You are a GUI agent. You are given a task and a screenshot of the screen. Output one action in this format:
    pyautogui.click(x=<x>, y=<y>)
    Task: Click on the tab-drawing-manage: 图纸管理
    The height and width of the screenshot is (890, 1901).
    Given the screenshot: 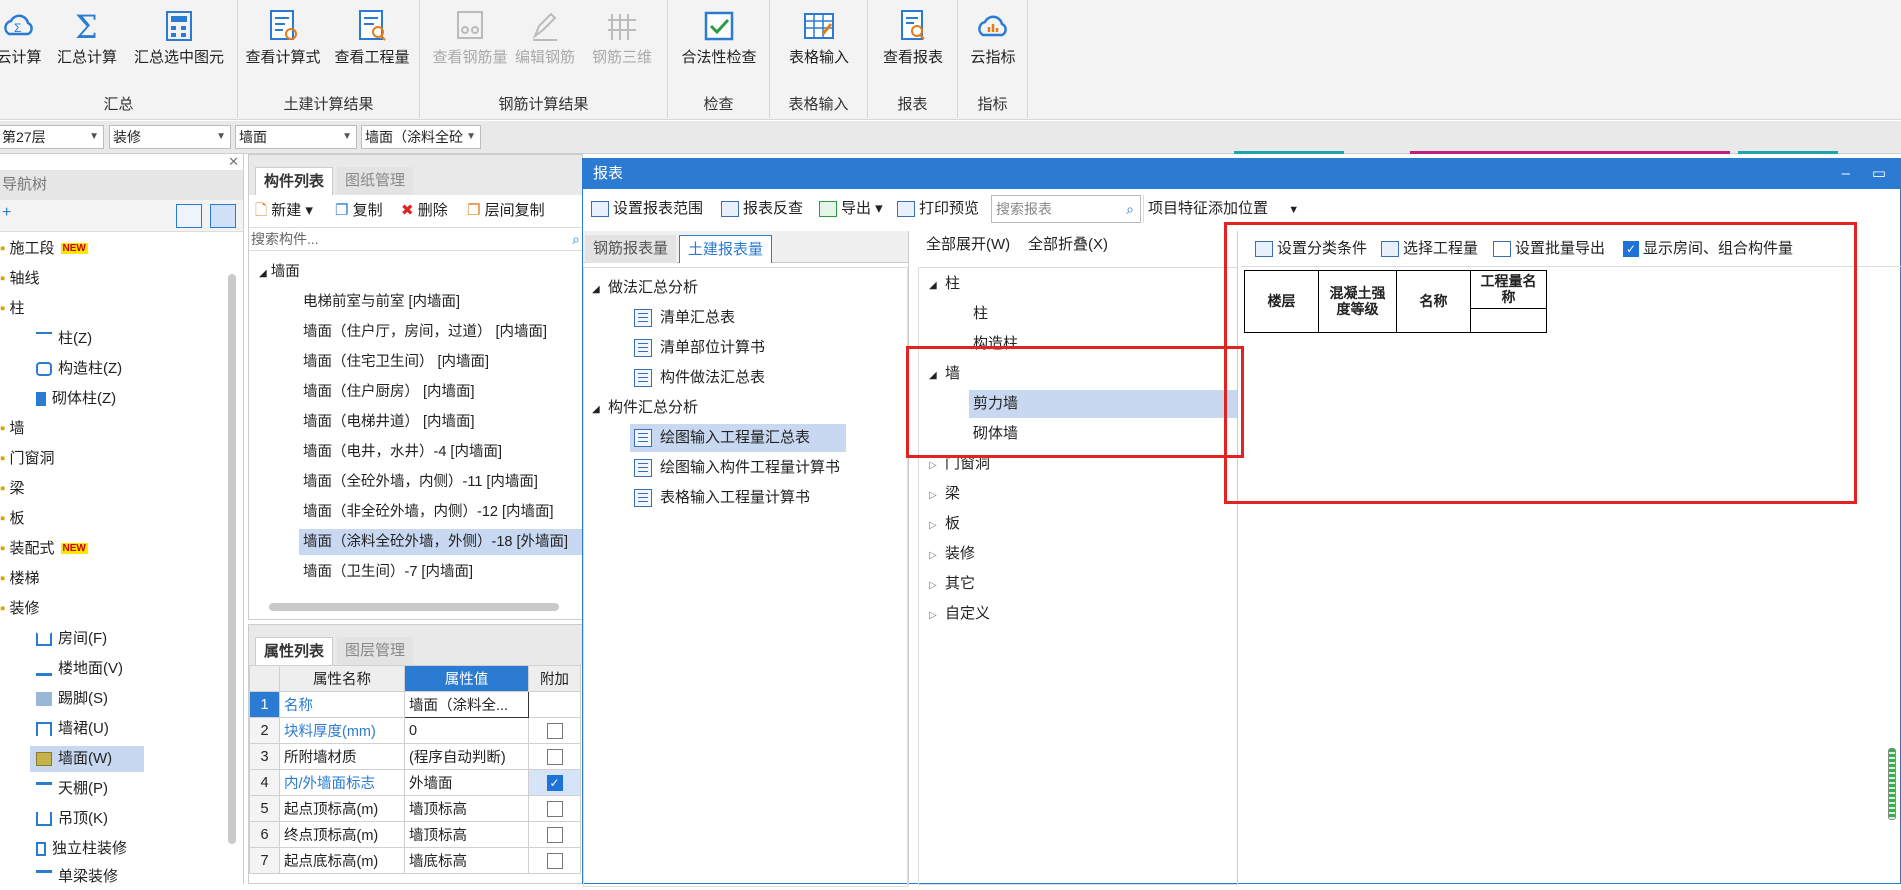 What is the action you would take?
    pyautogui.click(x=375, y=181)
    